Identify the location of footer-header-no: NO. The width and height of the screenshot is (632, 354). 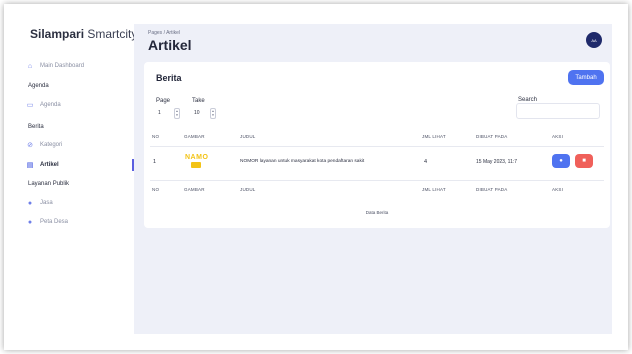
(156, 189).